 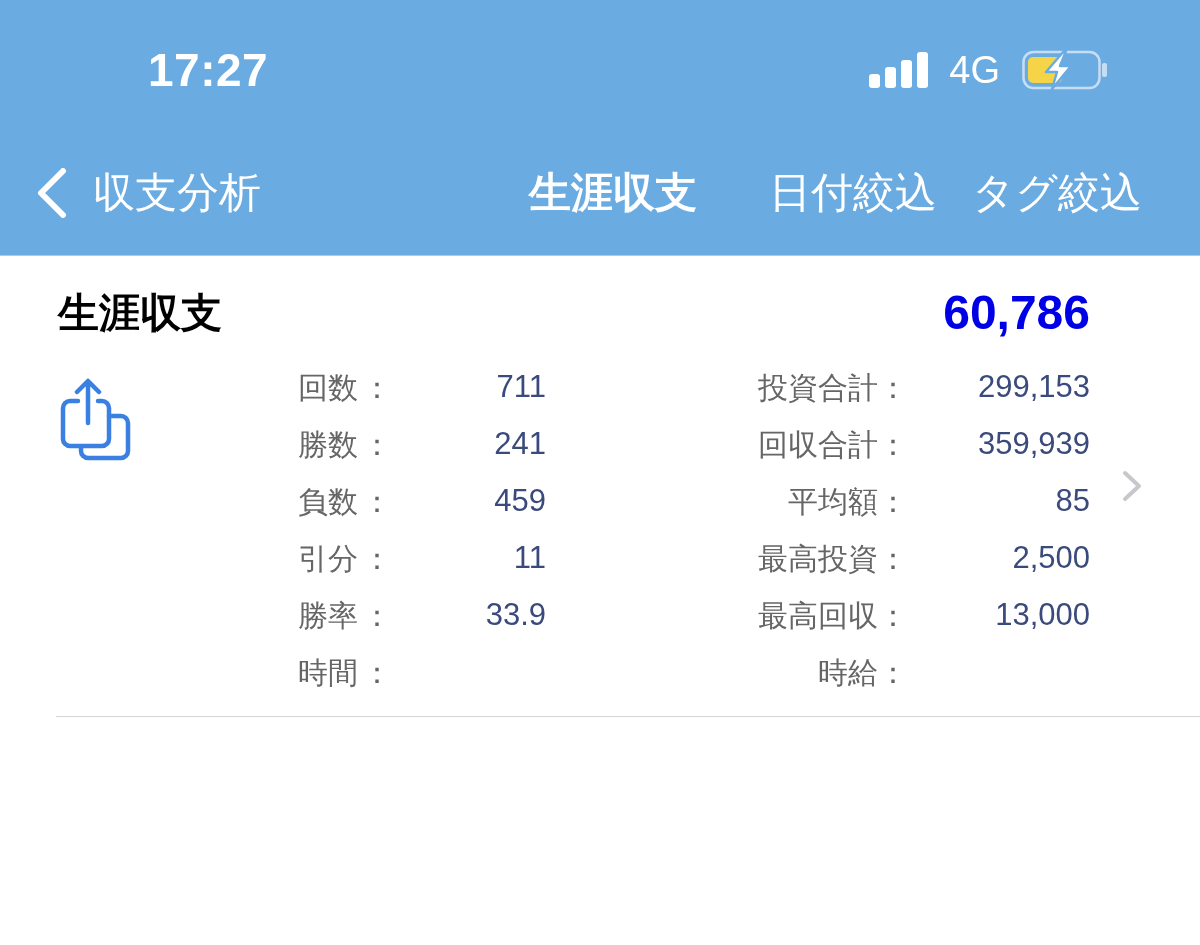 I want to click on back-button: 収支分析, so click(x=148, y=193).